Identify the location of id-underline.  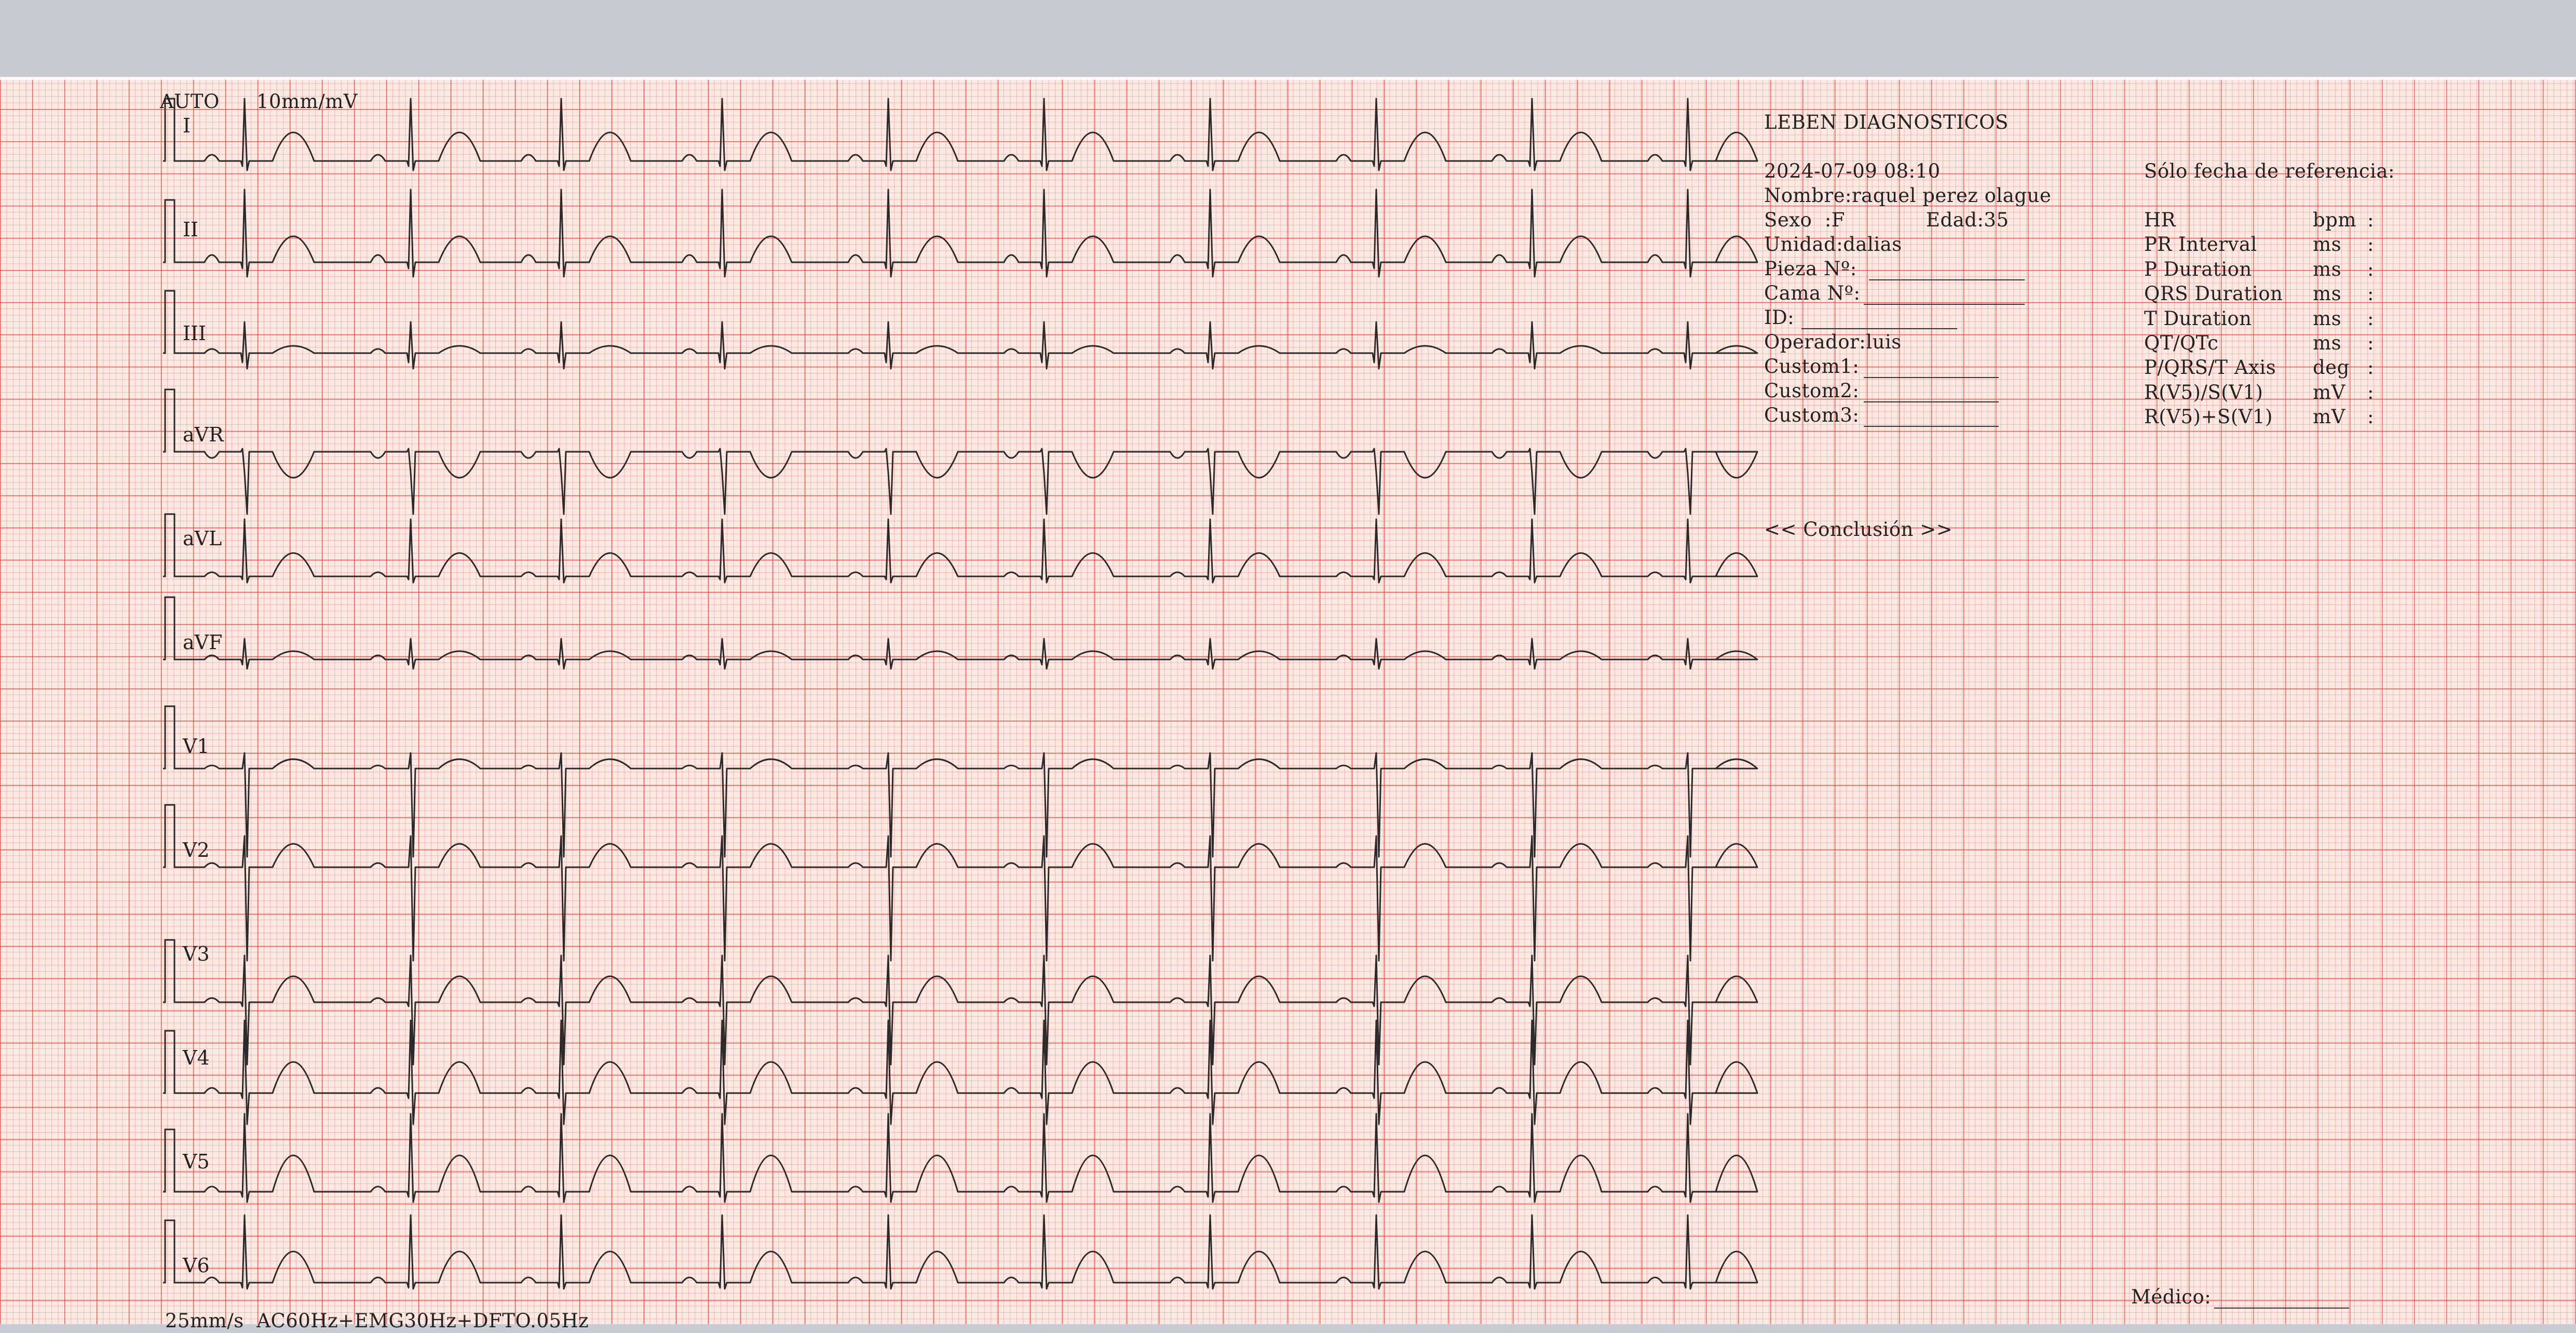
(1879, 328).